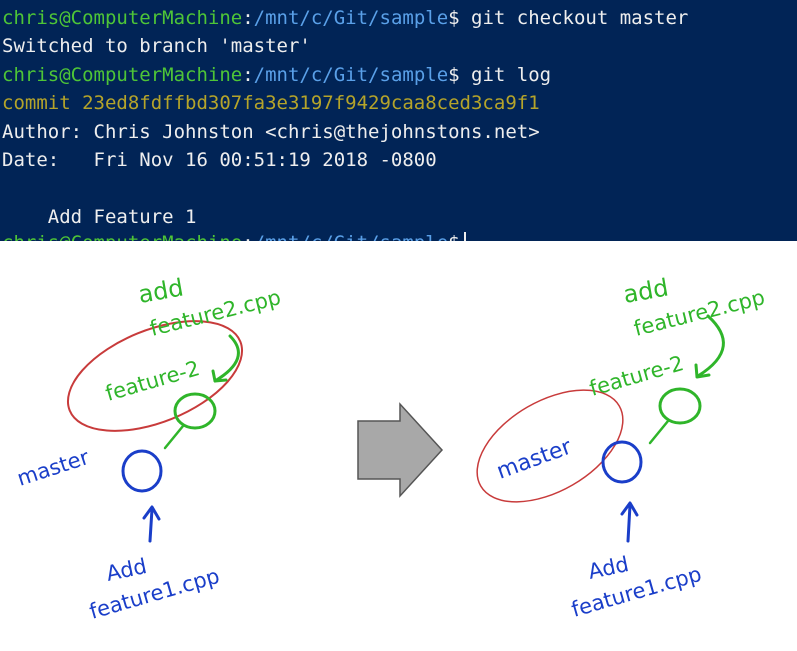 Image resolution: width=797 pixels, height=651 pixels. I want to click on commit-link-right, so click(659, 432).